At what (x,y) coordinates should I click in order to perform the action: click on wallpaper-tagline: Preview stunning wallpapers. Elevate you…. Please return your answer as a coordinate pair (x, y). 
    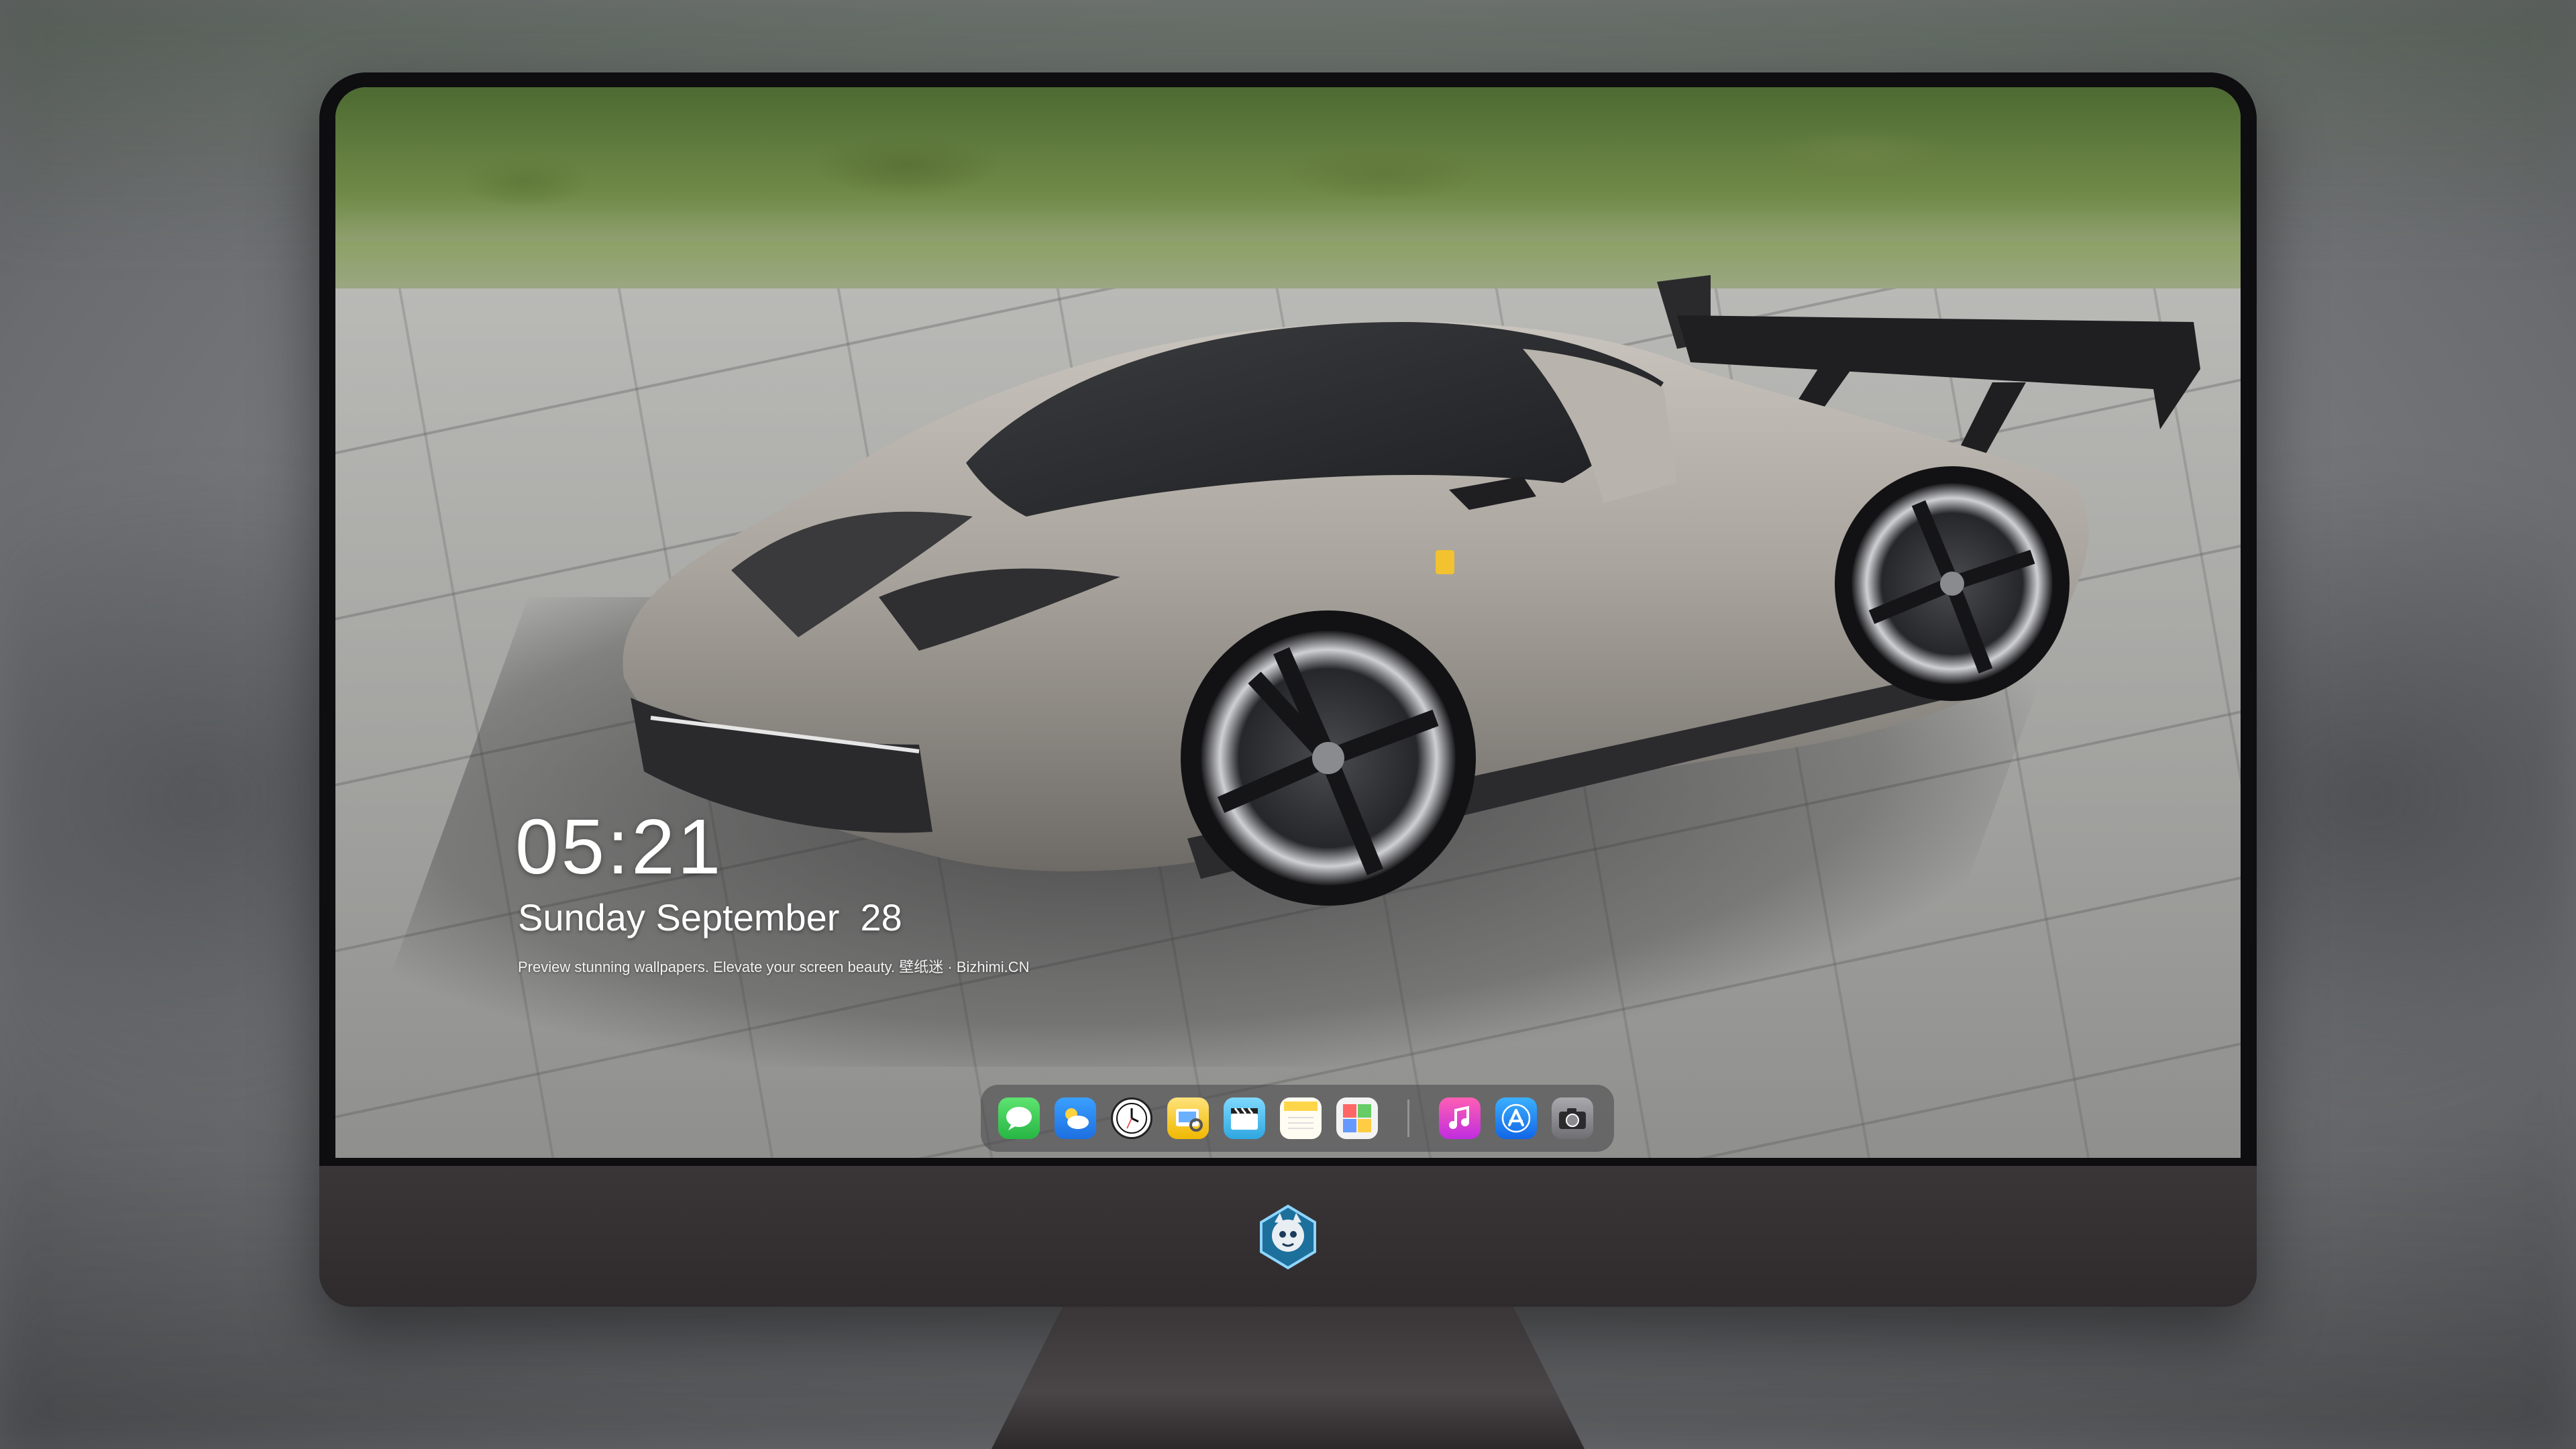
    Looking at the image, I should click on (774, 967).